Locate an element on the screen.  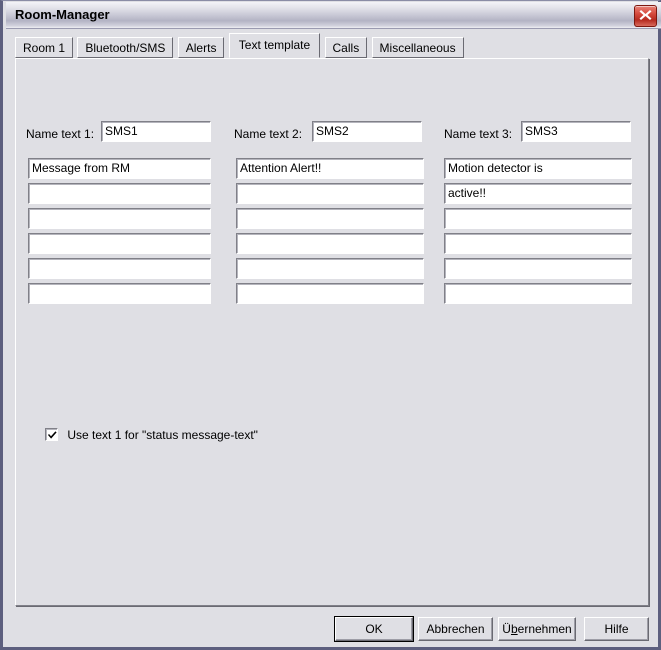
name-text-3-label: Name text 3: is located at coordinates (478, 134).